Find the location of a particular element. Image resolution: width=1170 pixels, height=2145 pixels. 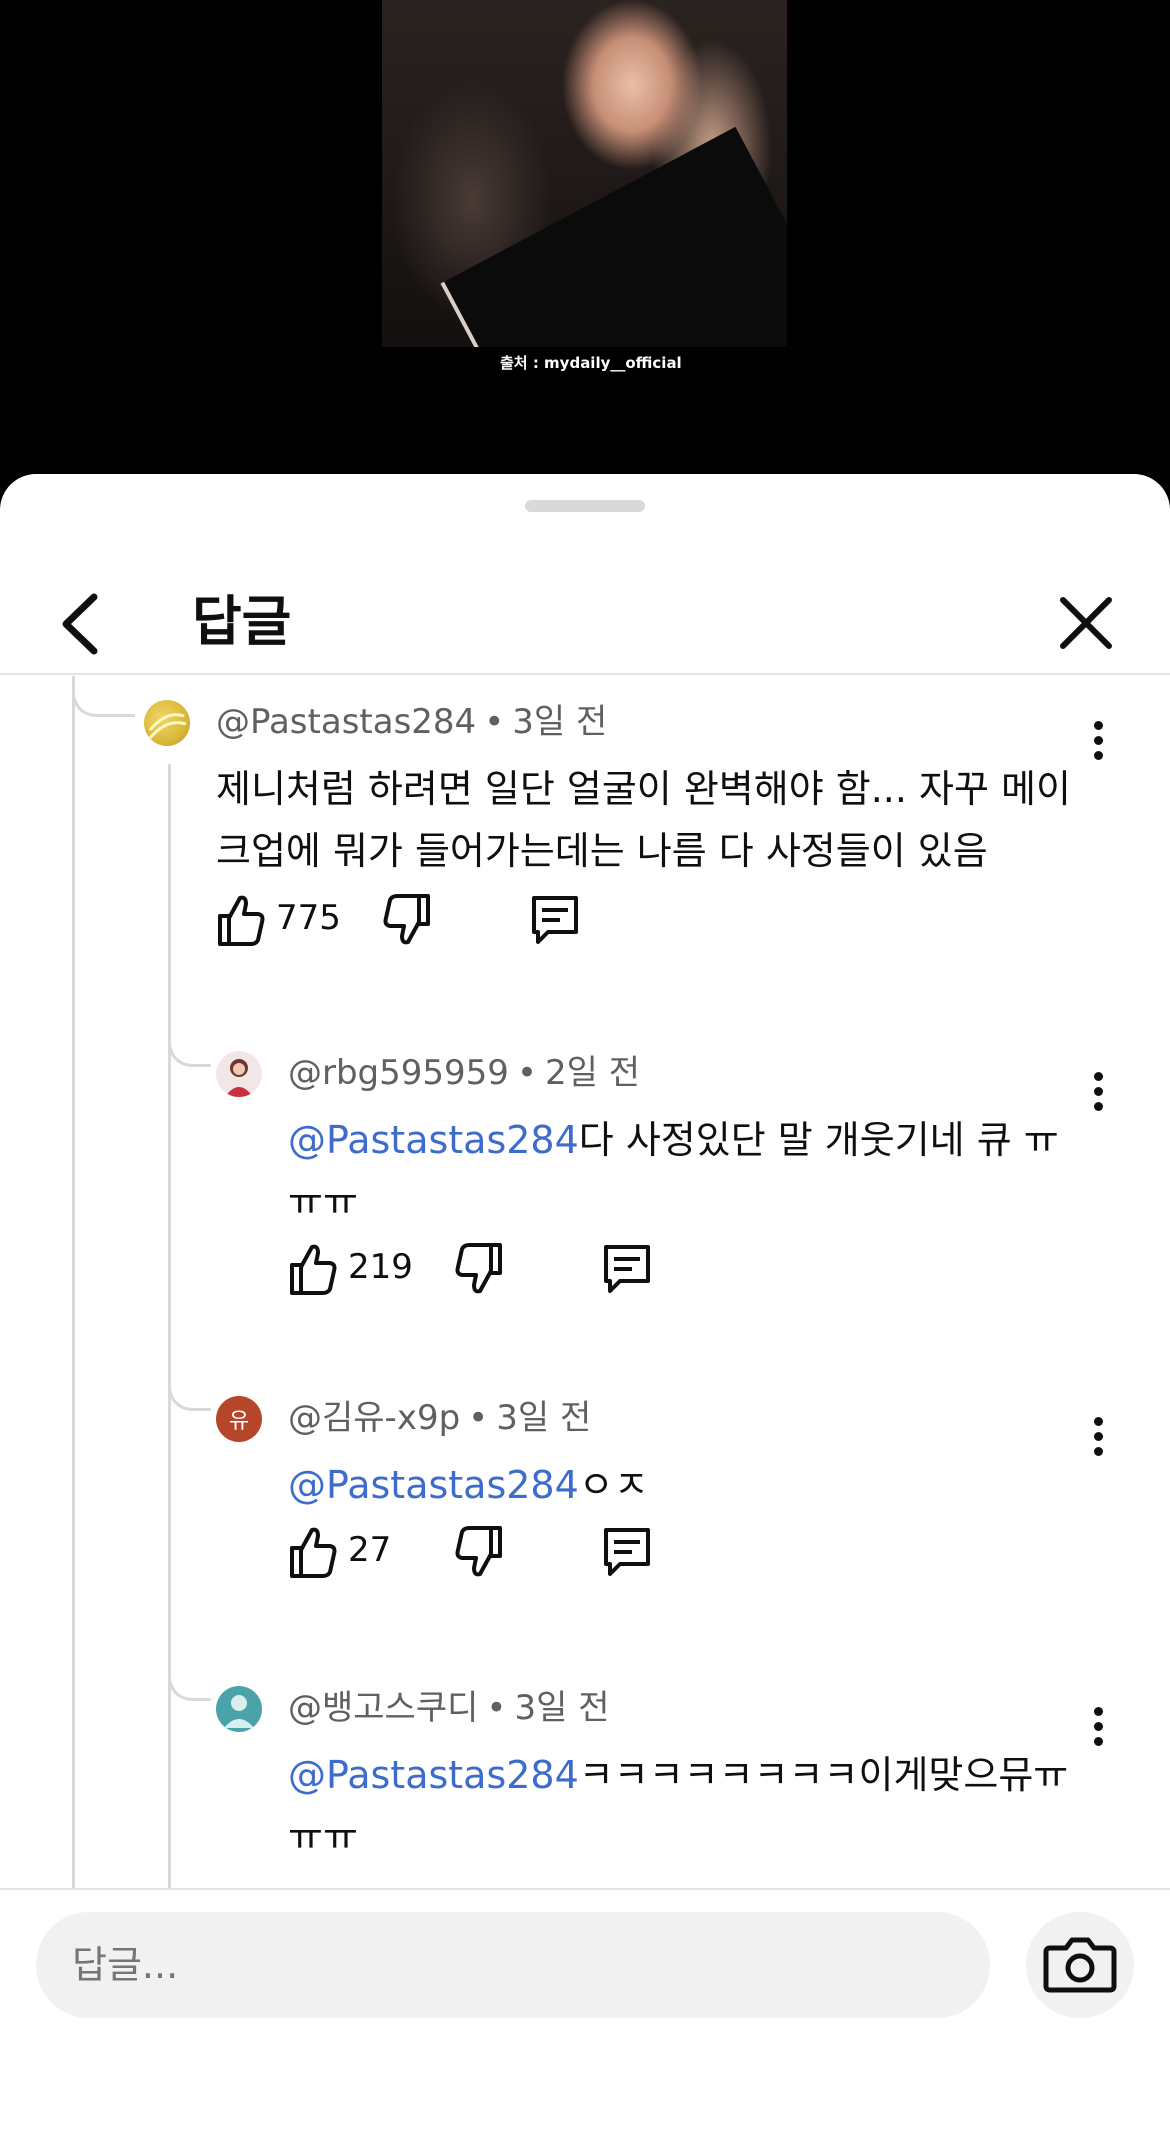

comment-meta: @김유-x9p • 3일 전 is located at coordinates (440, 1418).